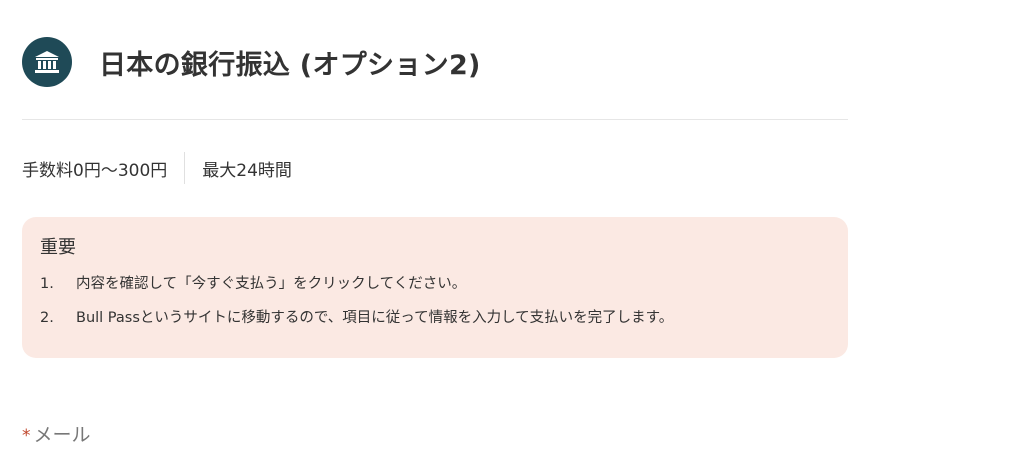 The image size is (1024, 459). What do you see at coordinates (47, 318) in the screenshot?
I see `notice-item-number: 2.` at bounding box center [47, 318].